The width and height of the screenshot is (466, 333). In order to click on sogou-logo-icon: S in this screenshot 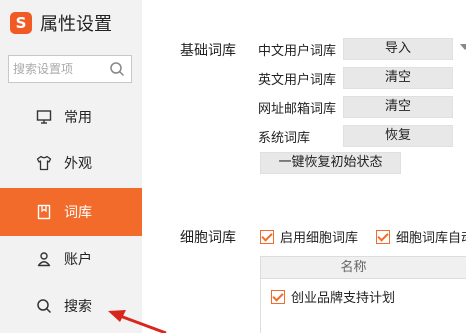, I will do `click(21, 23)`.